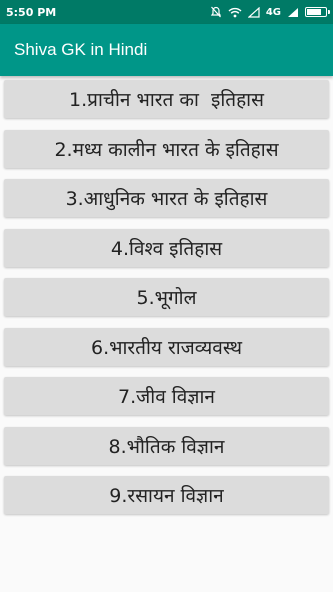 The image size is (333, 592). What do you see at coordinates (166, 346) in the screenshot?
I see `menu-item-polity: 6.भारतीय राजव्यवस्थ` at bounding box center [166, 346].